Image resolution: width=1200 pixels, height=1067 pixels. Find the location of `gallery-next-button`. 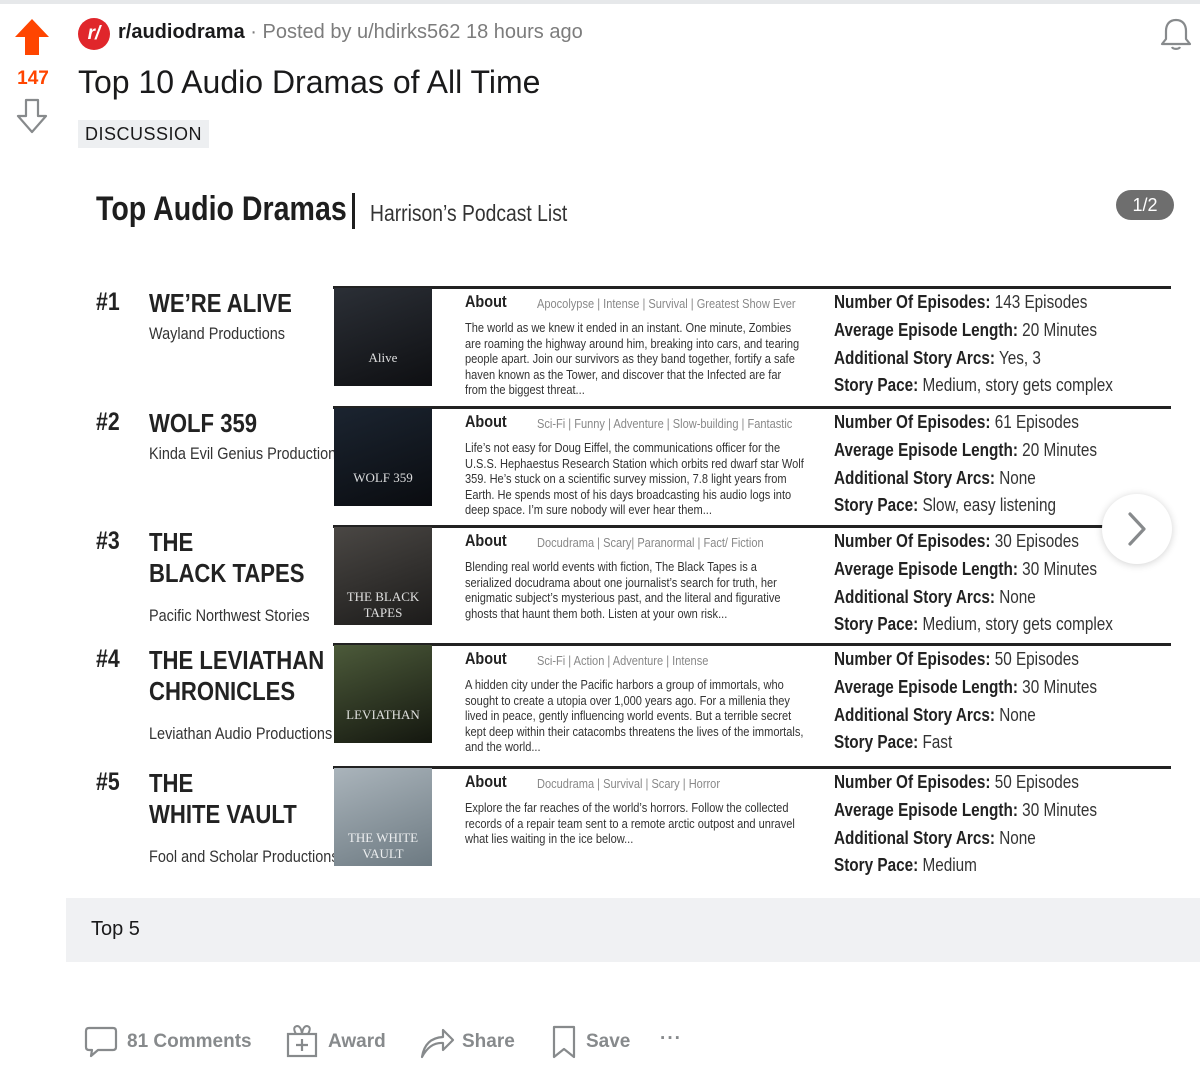

gallery-next-button is located at coordinates (1137, 529).